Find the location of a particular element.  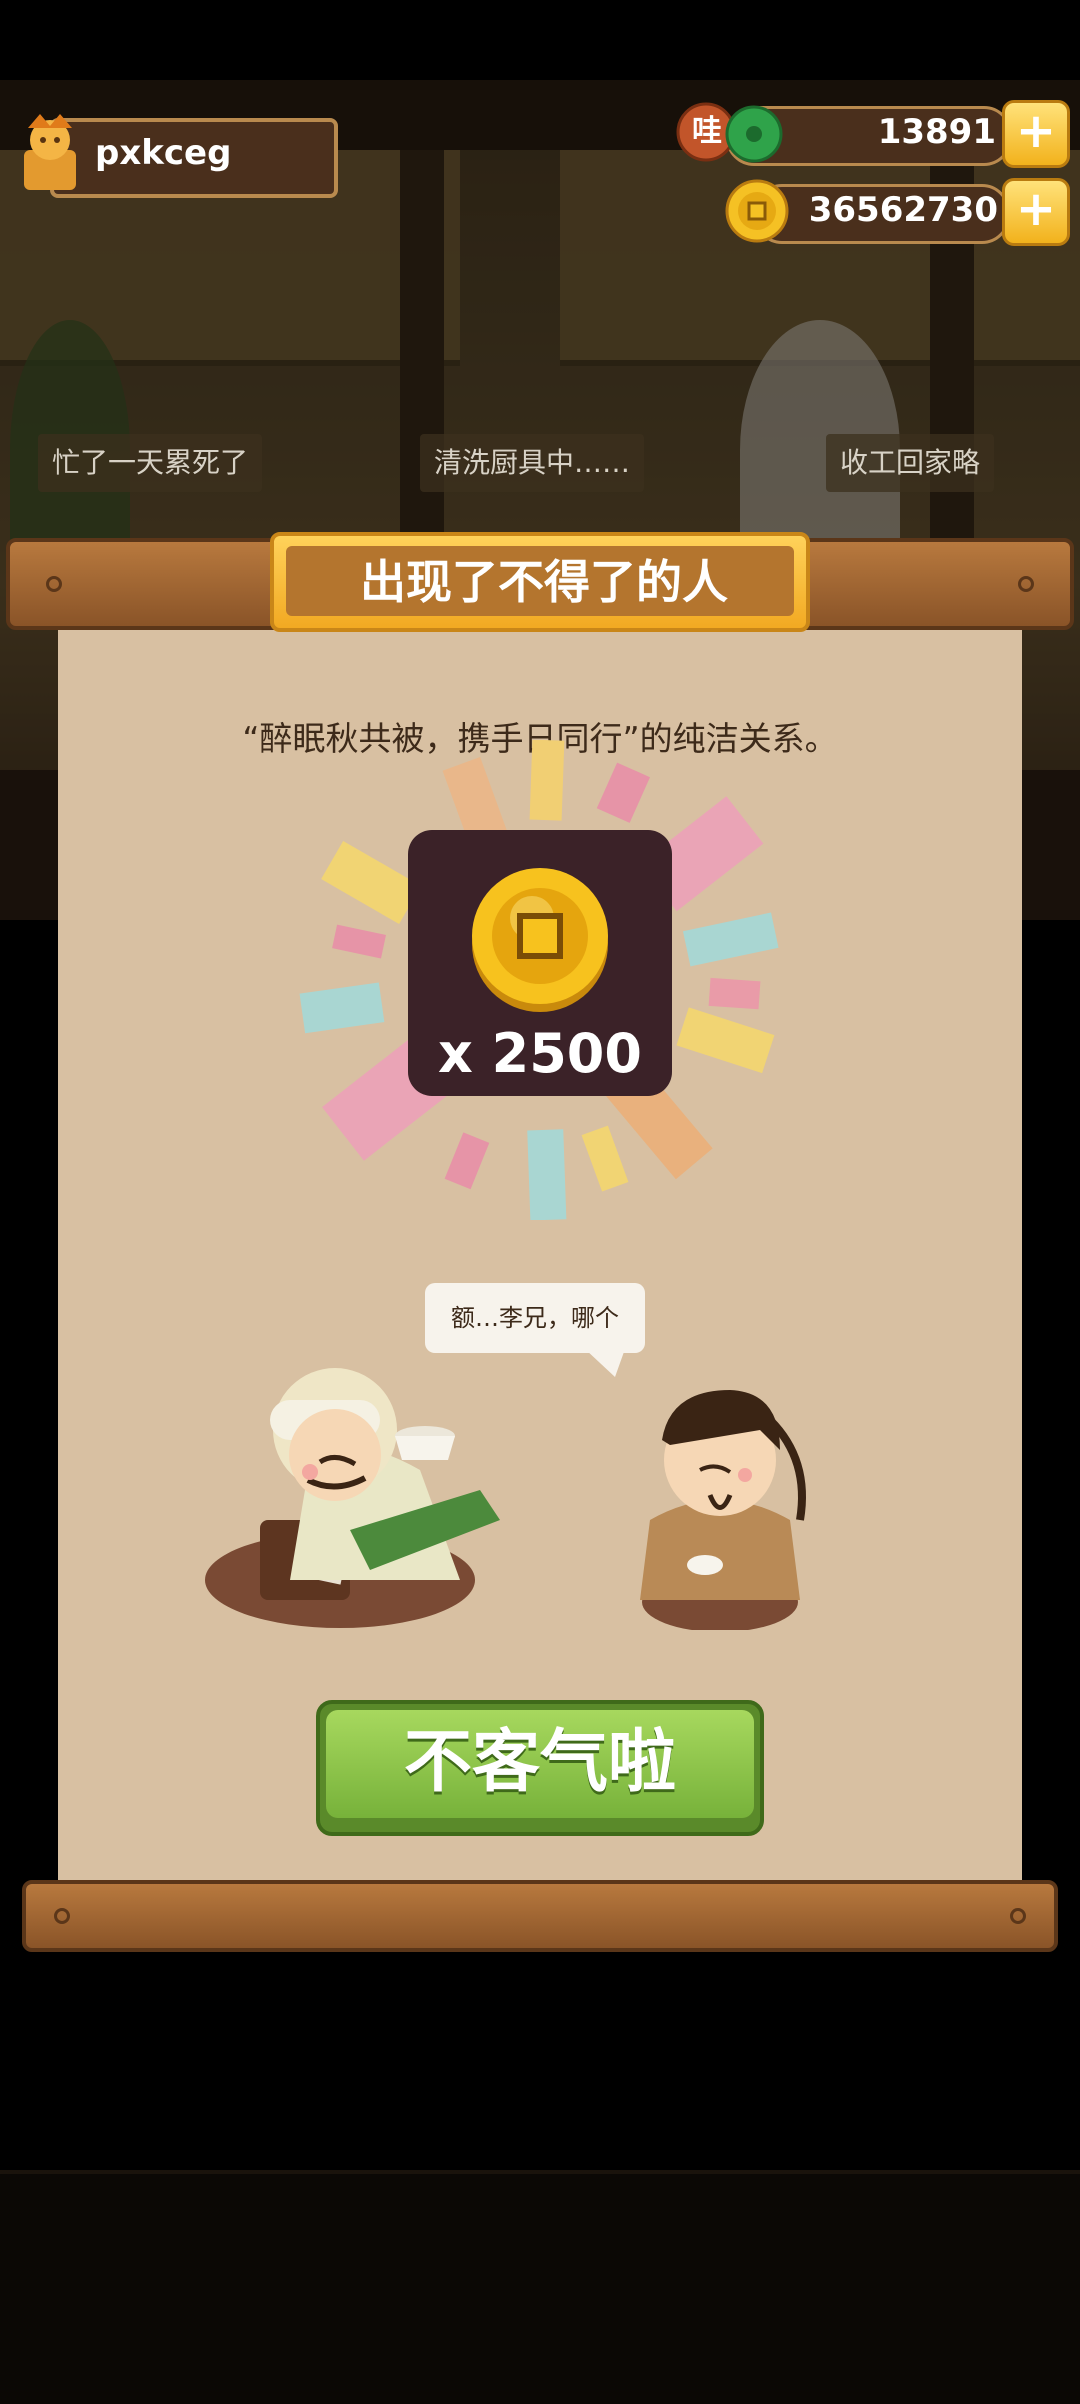

speech-bubble: 额…李兄，哪个 is located at coordinates (535, 1330).